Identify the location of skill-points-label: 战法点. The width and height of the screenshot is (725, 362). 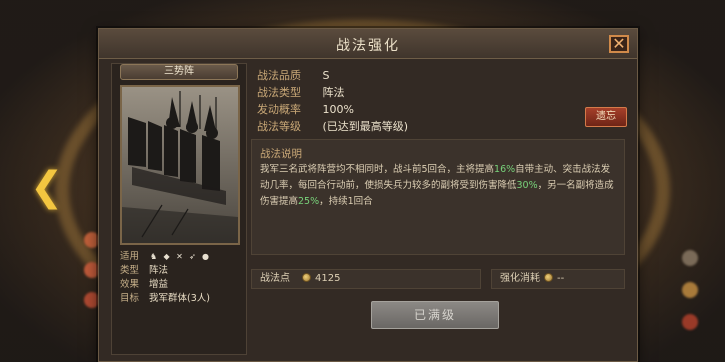
(275, 278).